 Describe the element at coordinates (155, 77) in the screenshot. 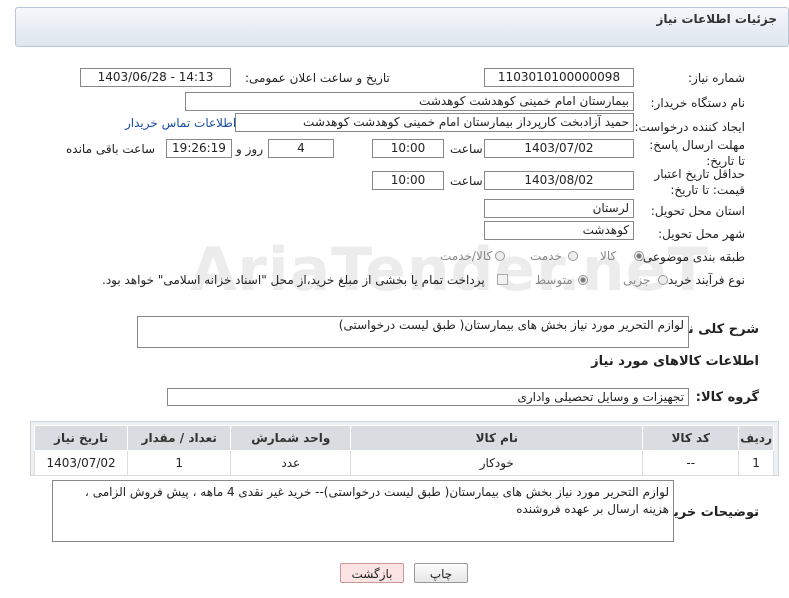

I see `announce-field: 1403/06/28 - 14:13` at that location.